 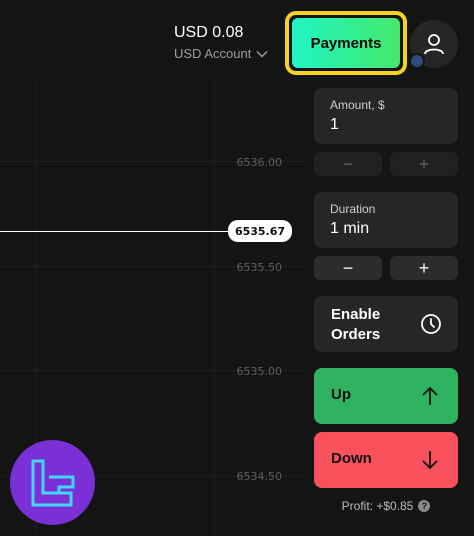 I want to click on up-button: Up, so click(x=386, y=396).